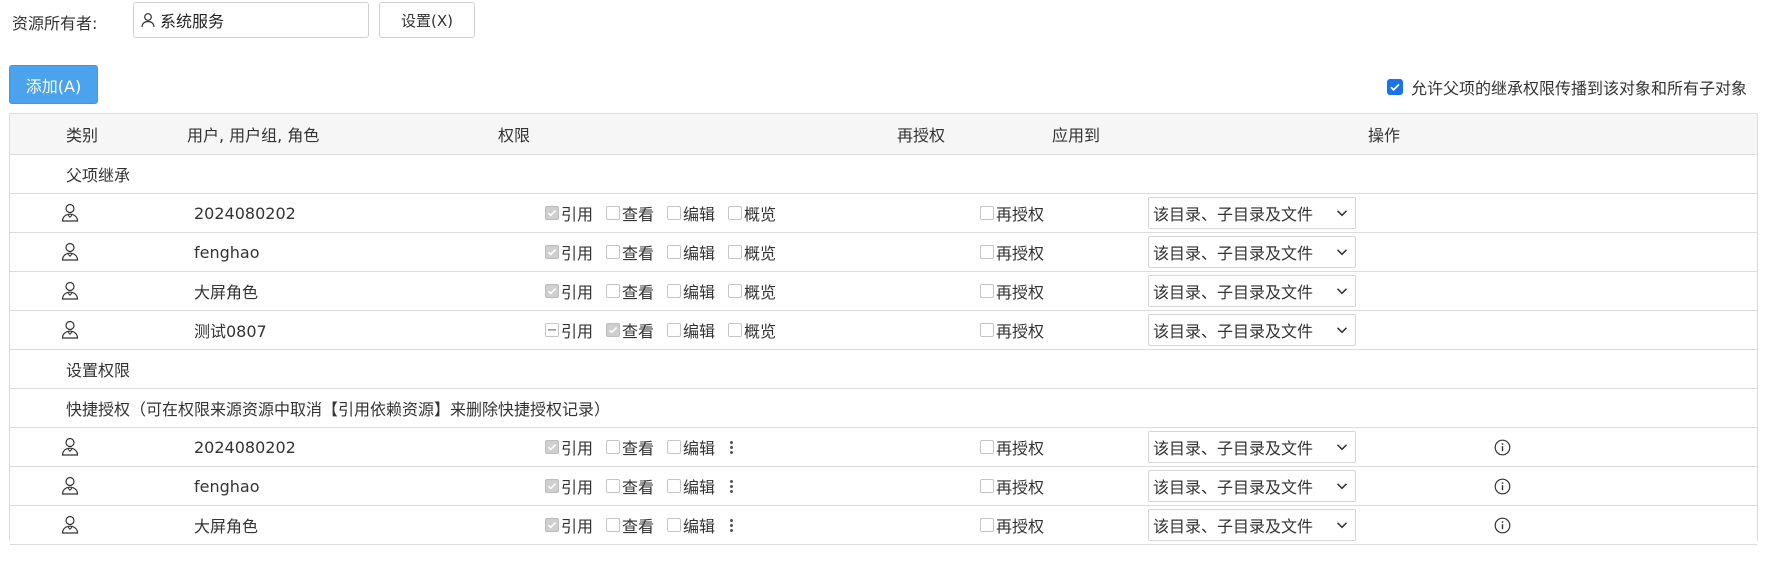 This screenshot has height=566, width=1769. I want to click on user-name: fenghao, so click(227, 486).